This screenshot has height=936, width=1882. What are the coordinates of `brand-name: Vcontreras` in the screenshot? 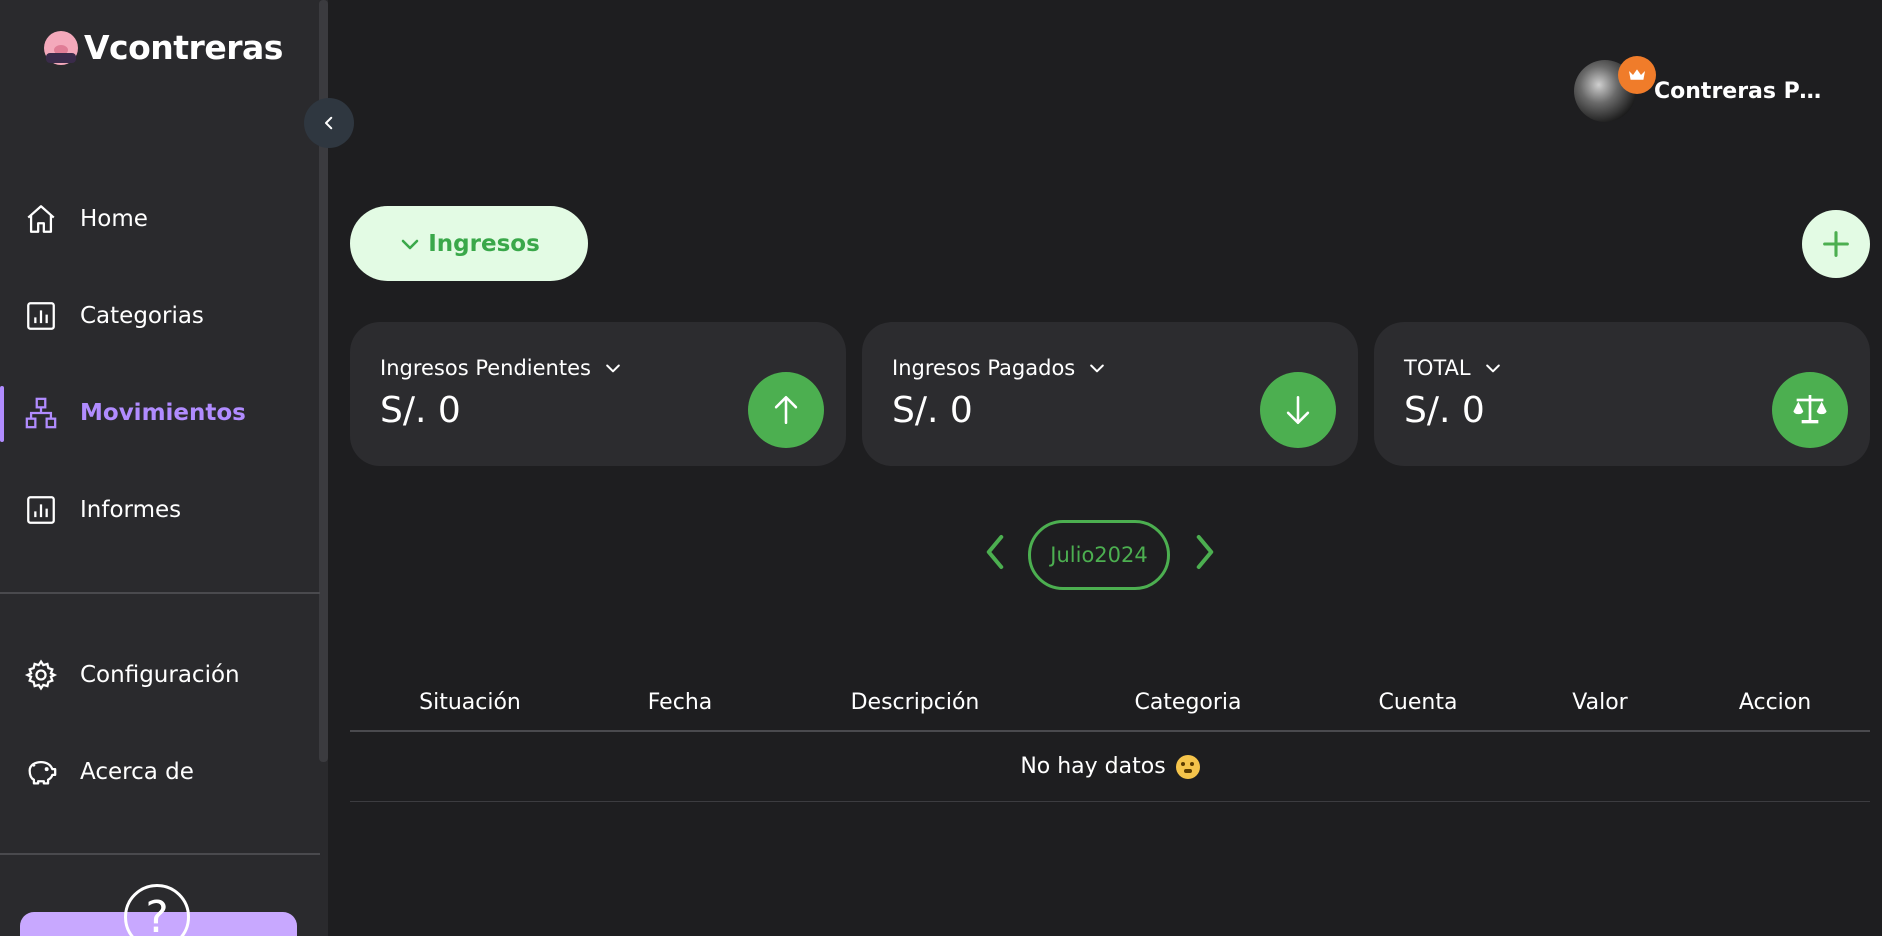 It's located at (183, 47).